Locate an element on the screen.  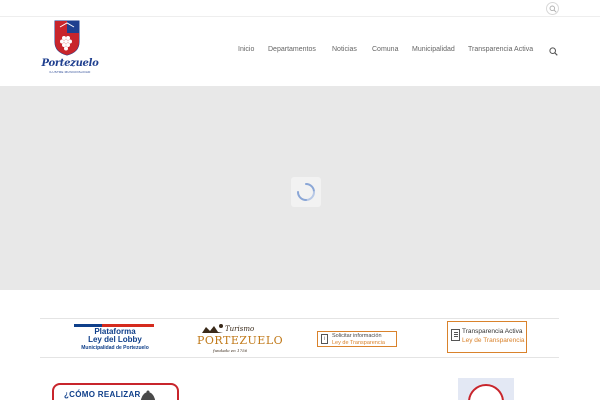
loading-spinner-icon is located at coordinates (306, 192).